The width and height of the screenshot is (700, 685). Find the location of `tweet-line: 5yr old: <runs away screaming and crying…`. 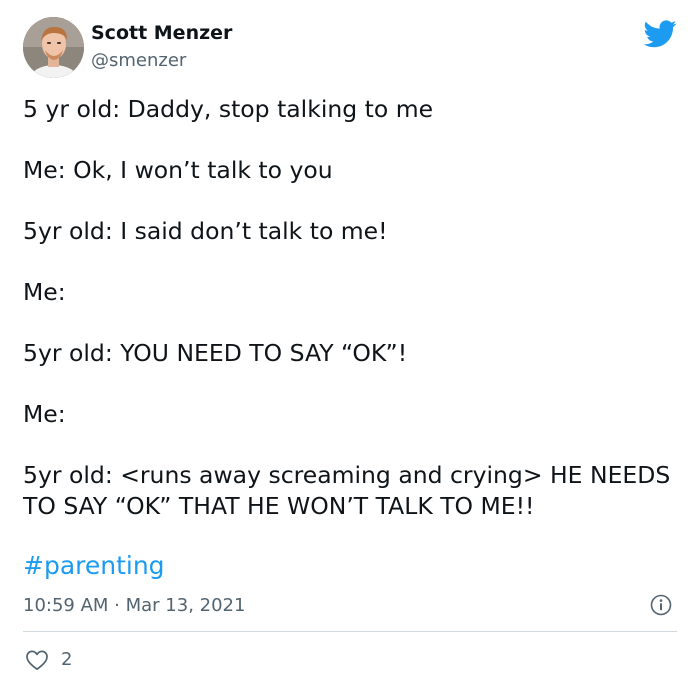

tweet-line: 5yr old: <runs away screaming and crying… is located at coordinates (350, 490).